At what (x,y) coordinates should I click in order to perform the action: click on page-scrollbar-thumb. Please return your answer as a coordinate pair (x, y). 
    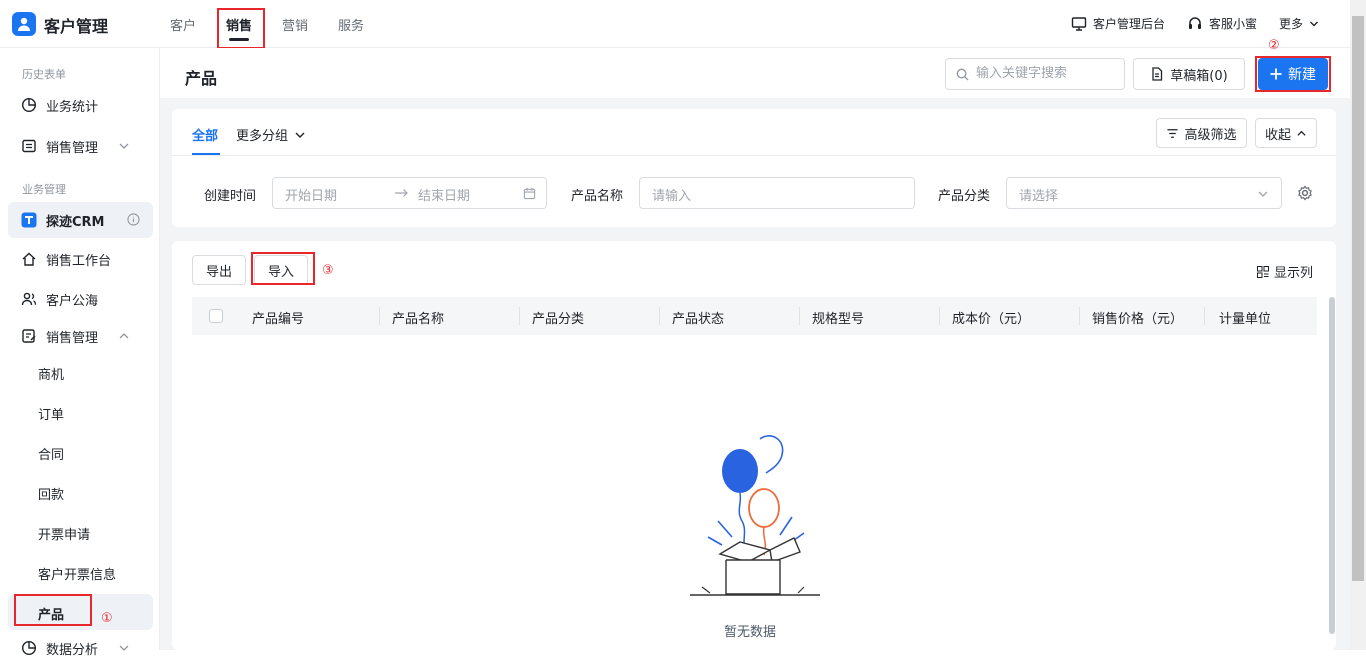
    Looking at the image, I should click on (1358, 298).